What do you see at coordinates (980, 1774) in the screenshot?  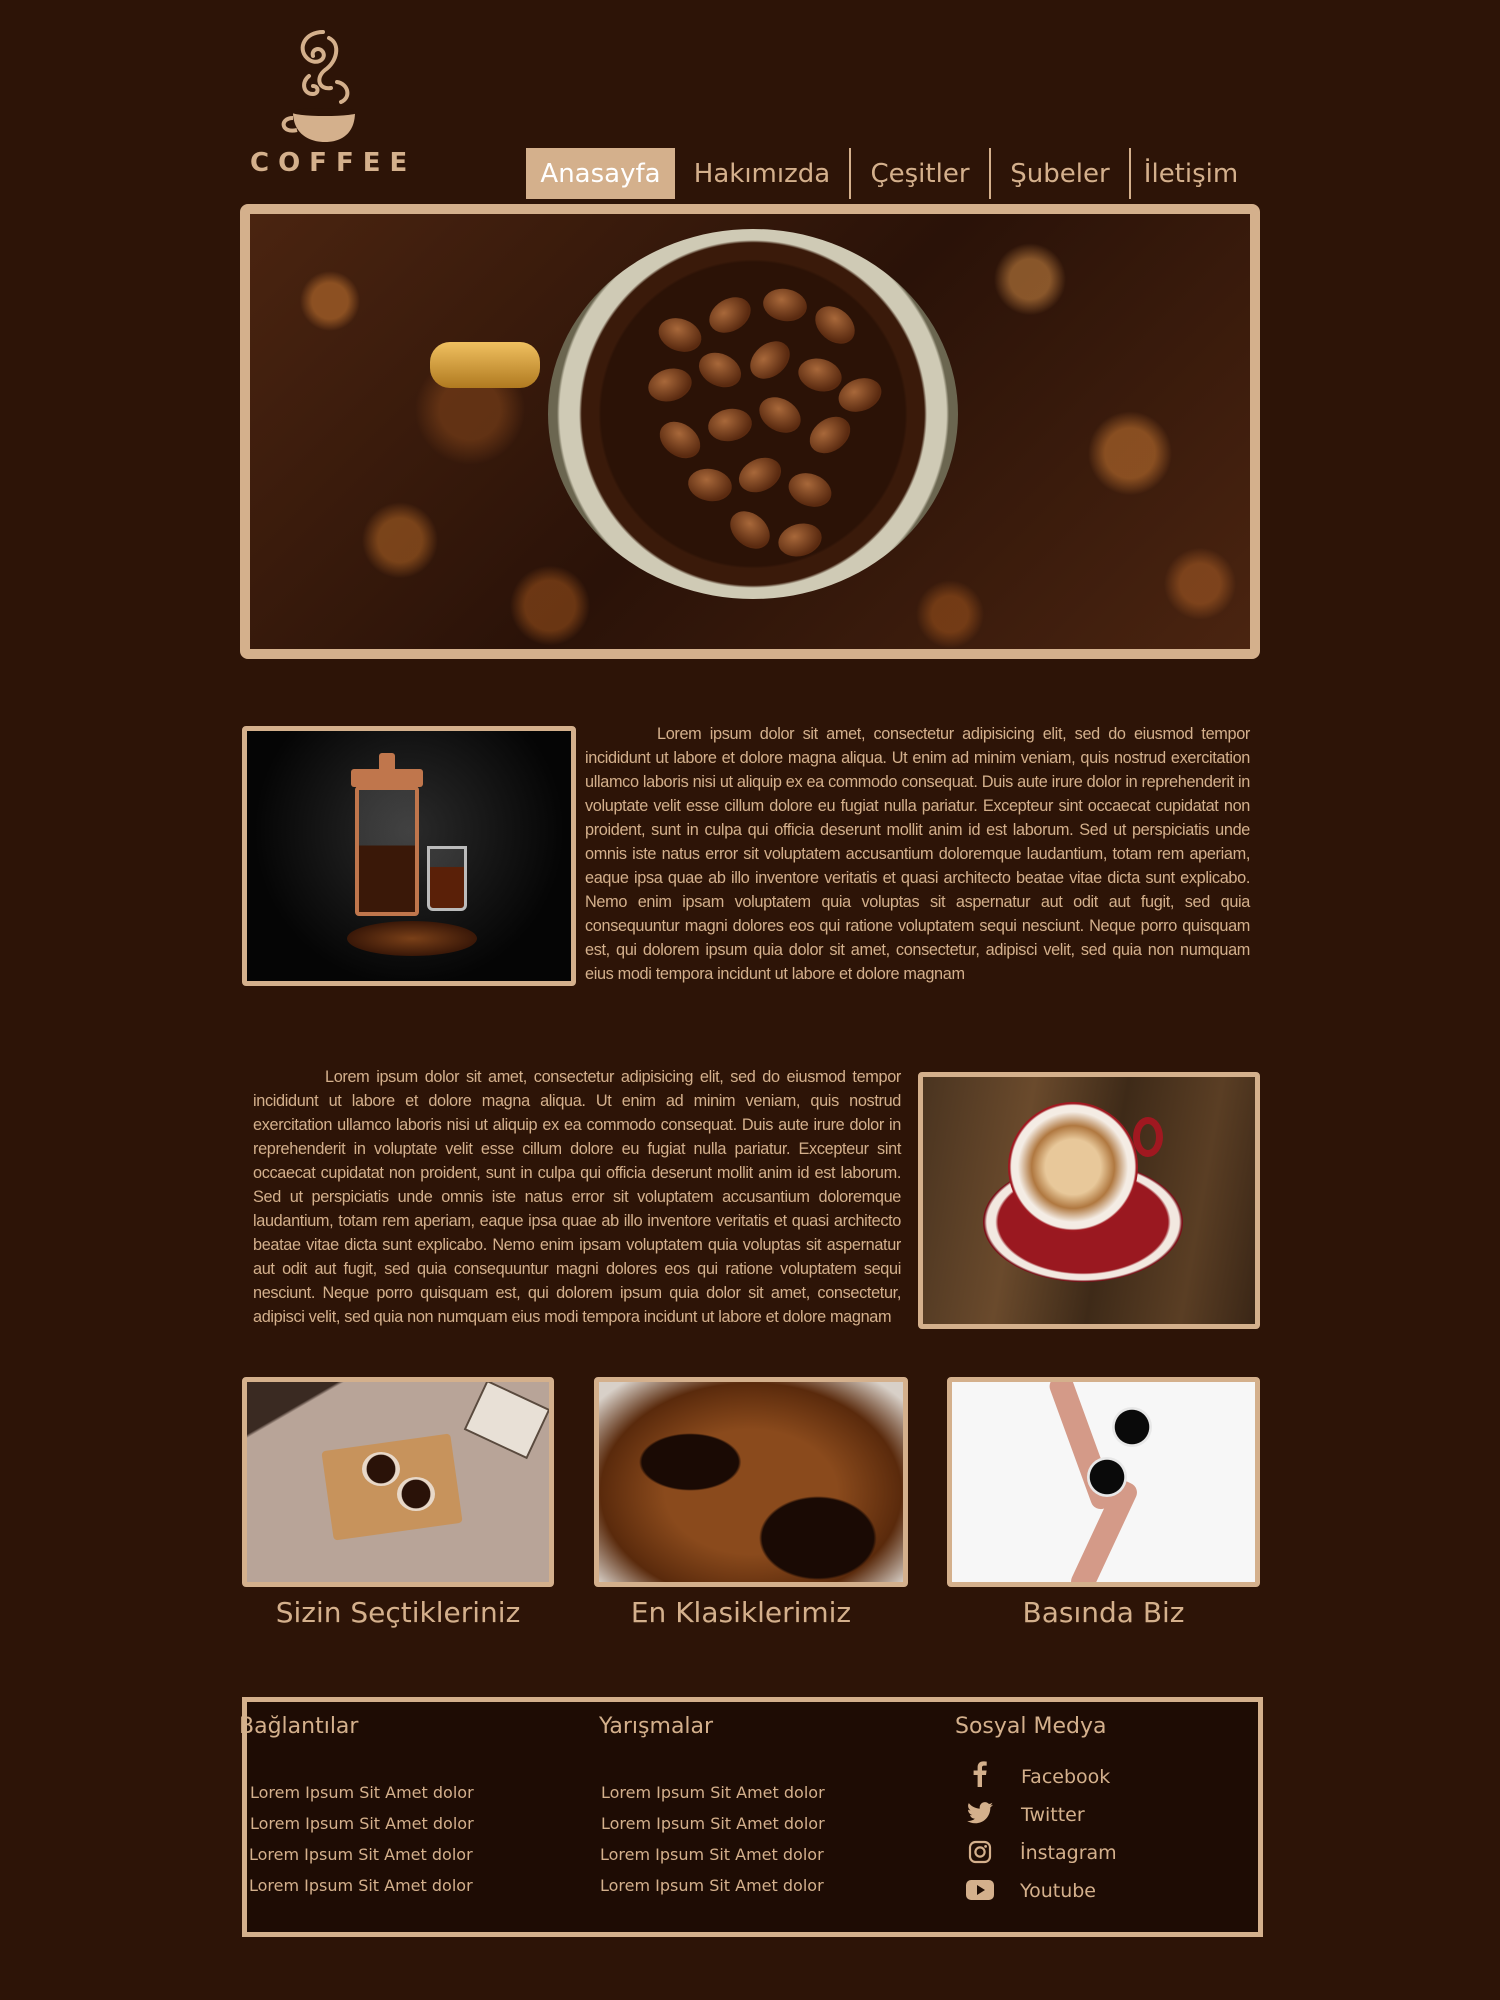 I see `facebook-icon` at bounding box center [980, 1774].